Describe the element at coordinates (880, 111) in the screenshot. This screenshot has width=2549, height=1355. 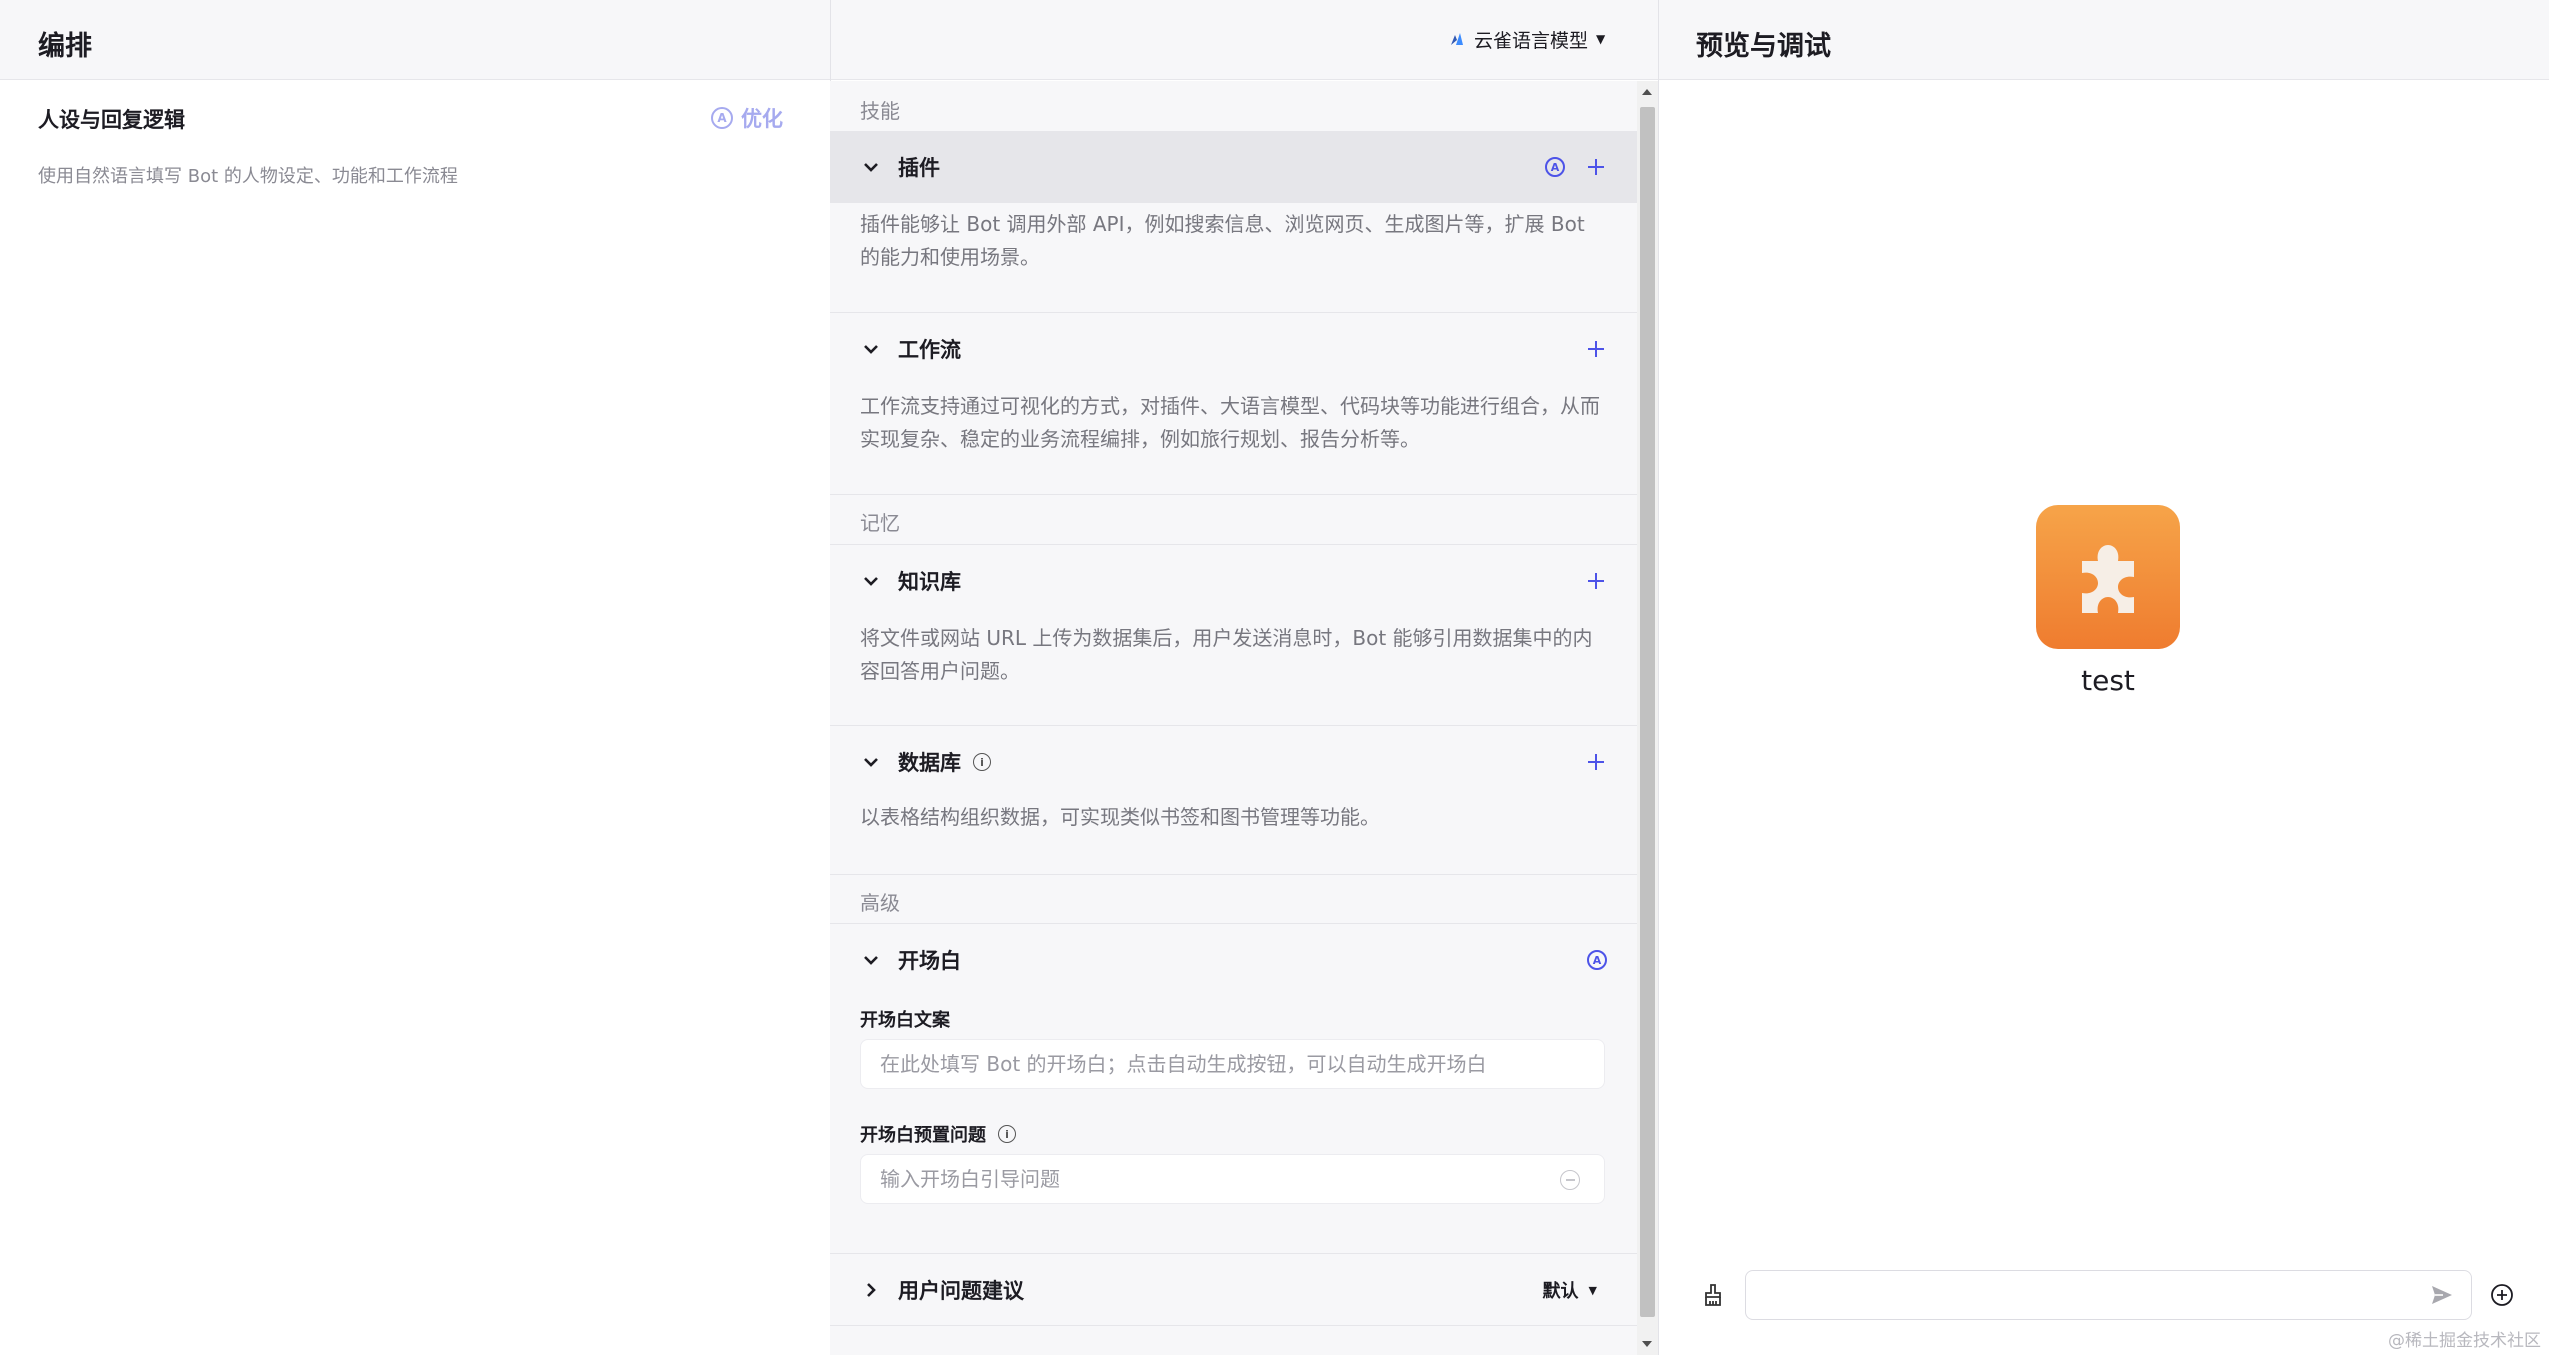
I see `skills-section-label: 技能` at that location.